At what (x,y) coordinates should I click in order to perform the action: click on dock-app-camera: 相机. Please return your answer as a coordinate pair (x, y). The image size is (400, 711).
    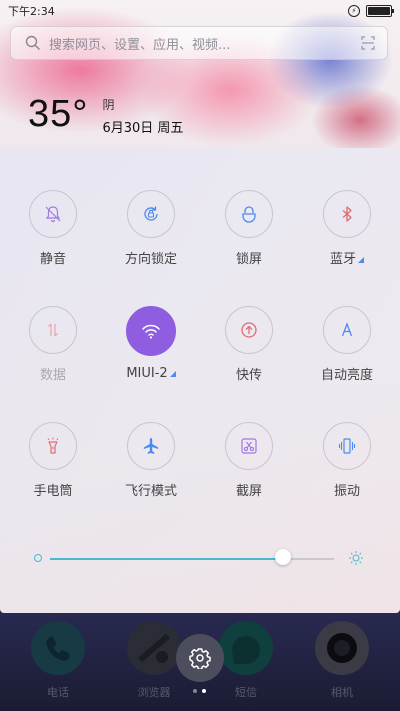
    Looking at the image, I should click on (342, 660).